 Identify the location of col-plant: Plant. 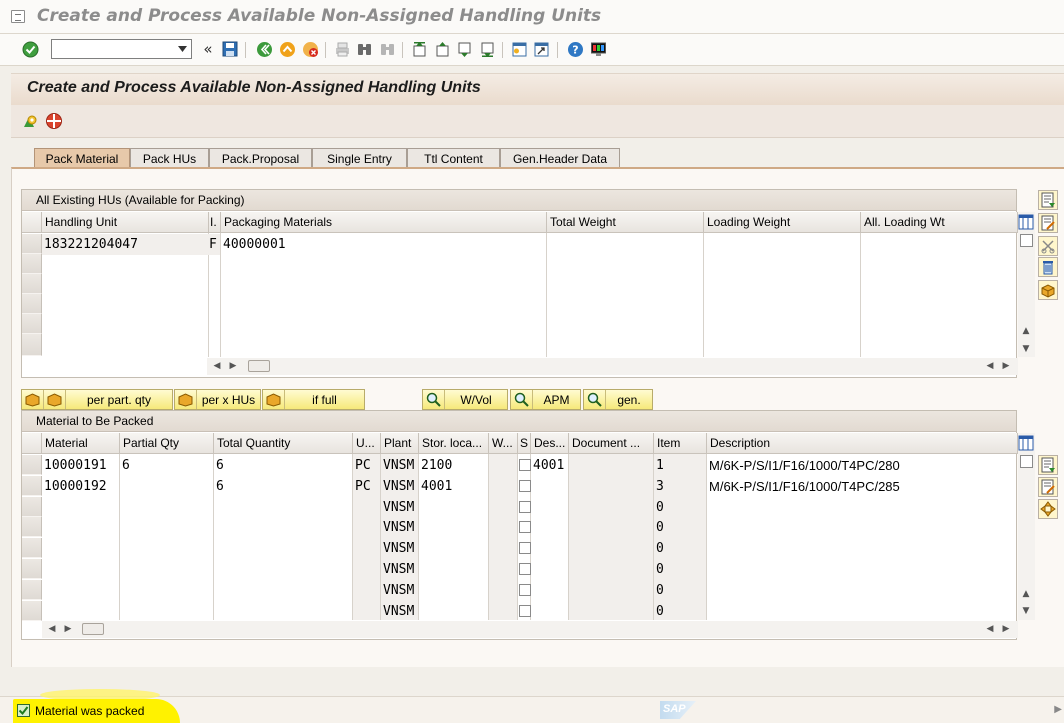
(400, 443).